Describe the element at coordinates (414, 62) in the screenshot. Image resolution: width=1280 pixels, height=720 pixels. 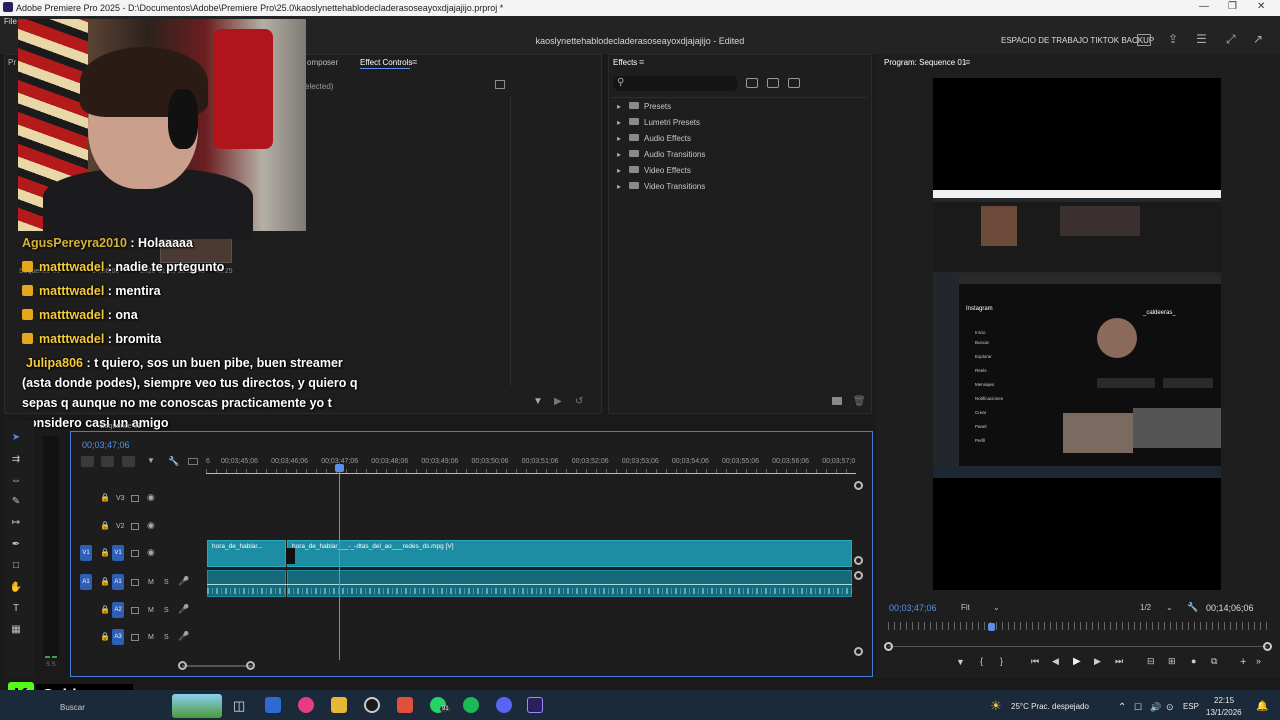
I see `panel-menu-icon: ≡` at that location.